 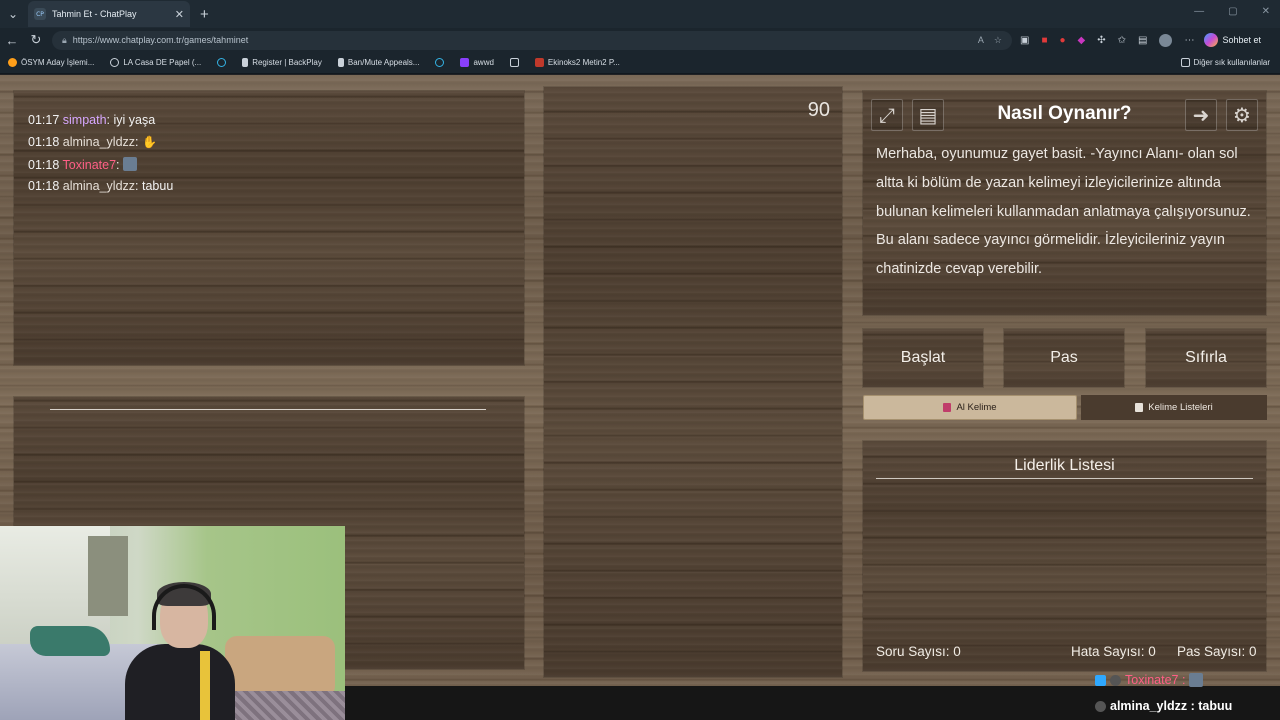 What do you see at coordinates (172, 623) in the screenshot?
I see `webcam-feed` at bounding box center [172, 623].